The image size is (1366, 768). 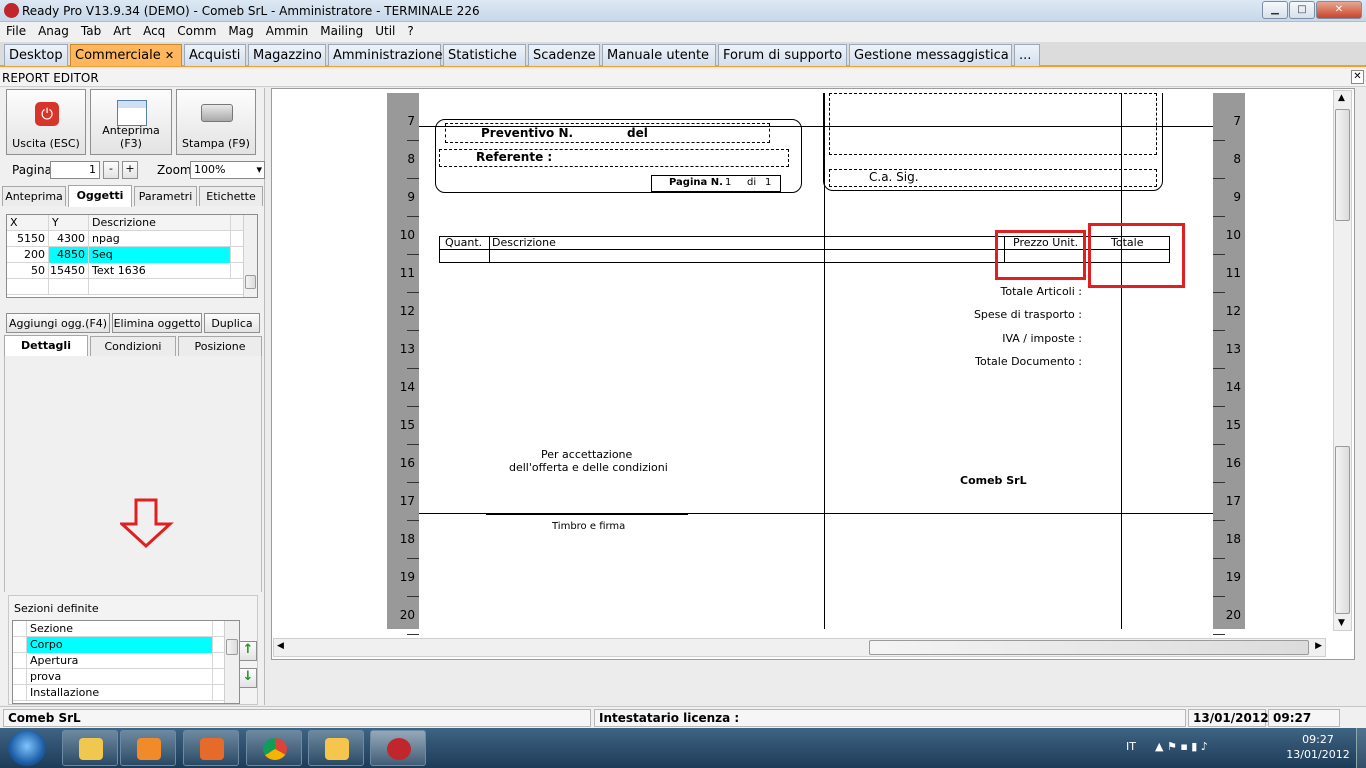 What do you see at coordinates (1131, 746) in the screenshot?
I see `tray-language: IT` at bounding box center [1131, 746].